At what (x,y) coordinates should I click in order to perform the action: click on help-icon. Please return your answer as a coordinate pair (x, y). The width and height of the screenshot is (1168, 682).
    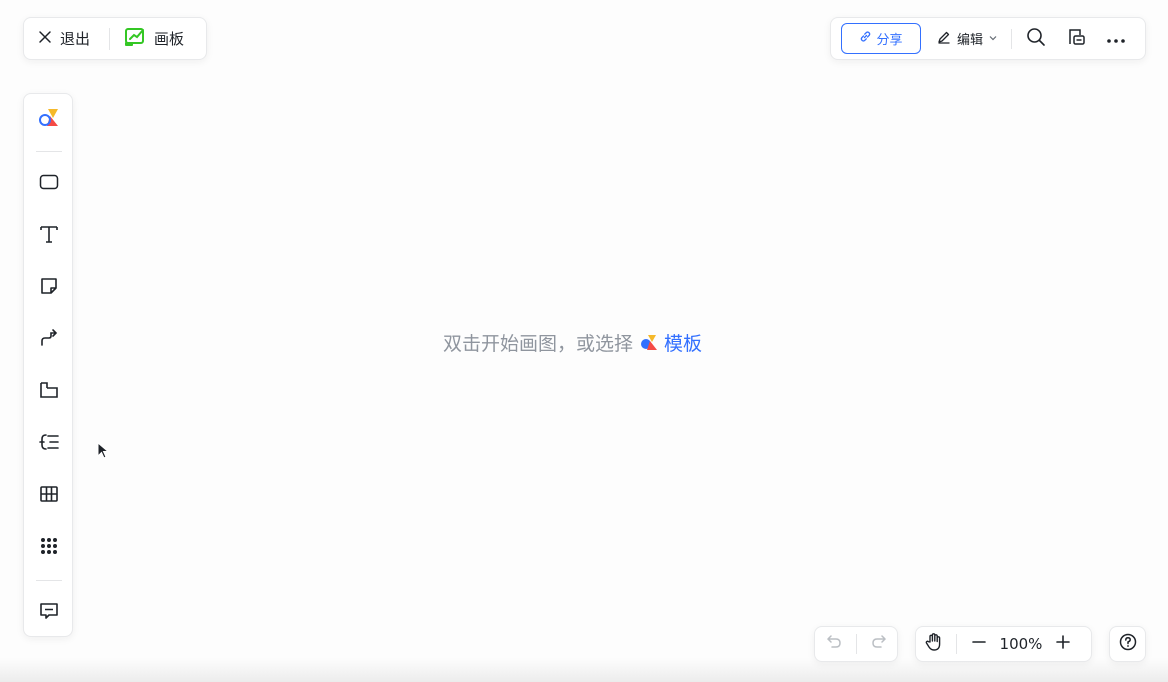
    Looking at the image, I should click on (1128, 644).